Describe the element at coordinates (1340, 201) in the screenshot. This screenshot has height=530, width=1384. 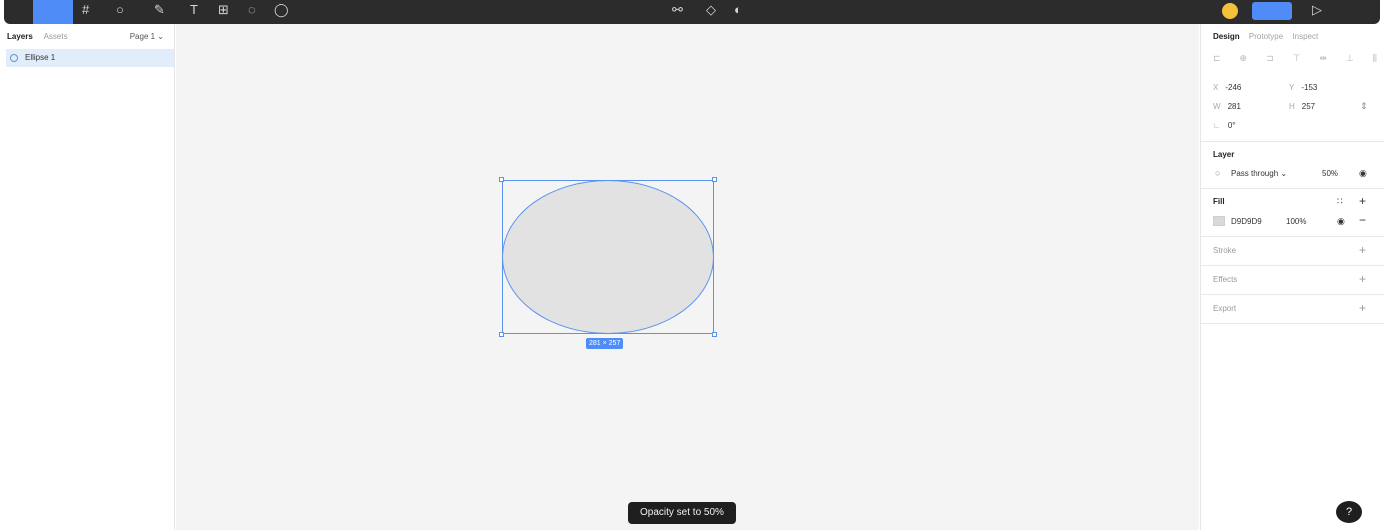
I see `styles-grid-icon: ∷` at that location.